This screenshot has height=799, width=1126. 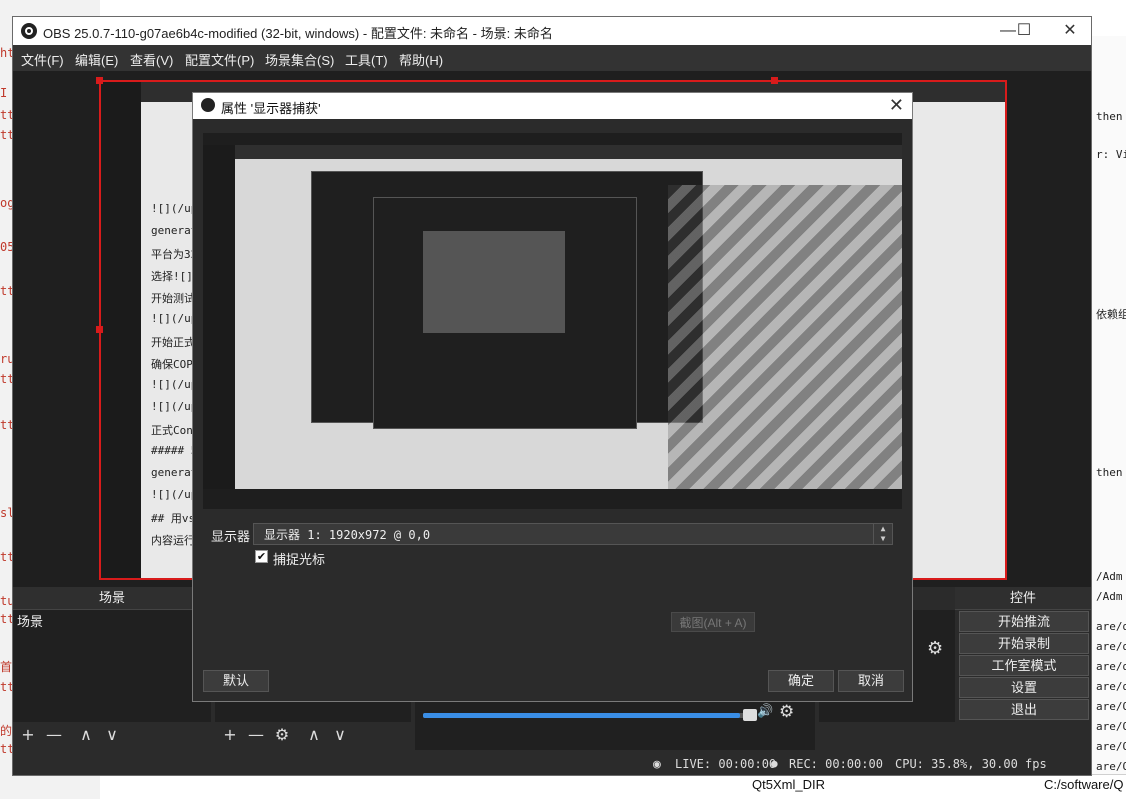 I want to click on sources-toolbar: + — ⚙ ∧ ∨, so click(x=313, y=735).